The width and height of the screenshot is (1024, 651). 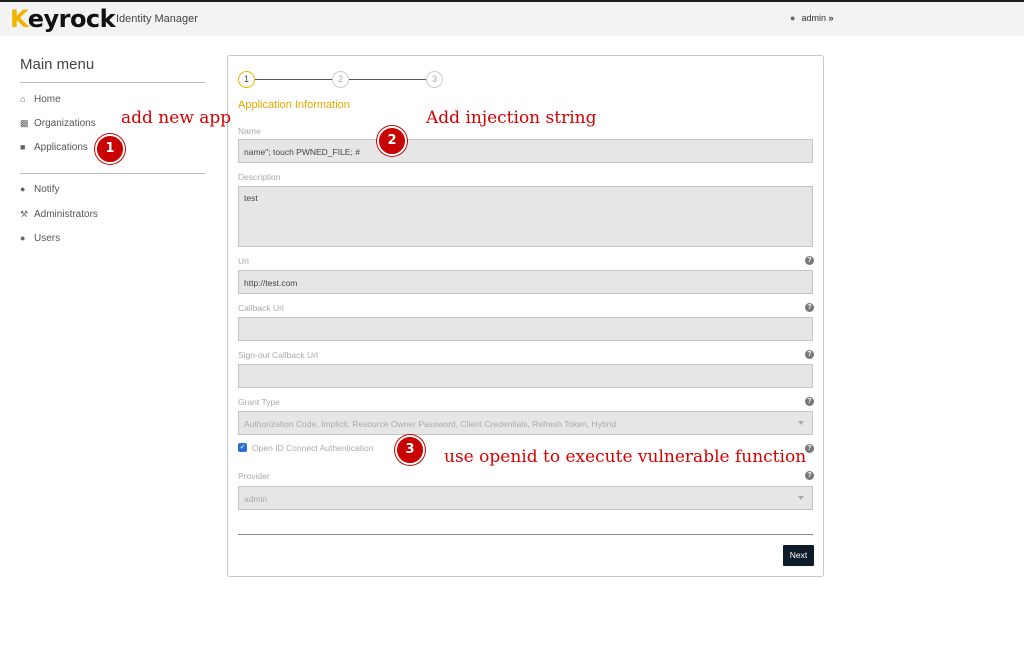 I want to click on keyrock-logo: Keyrock, so click(x=63, y=19).